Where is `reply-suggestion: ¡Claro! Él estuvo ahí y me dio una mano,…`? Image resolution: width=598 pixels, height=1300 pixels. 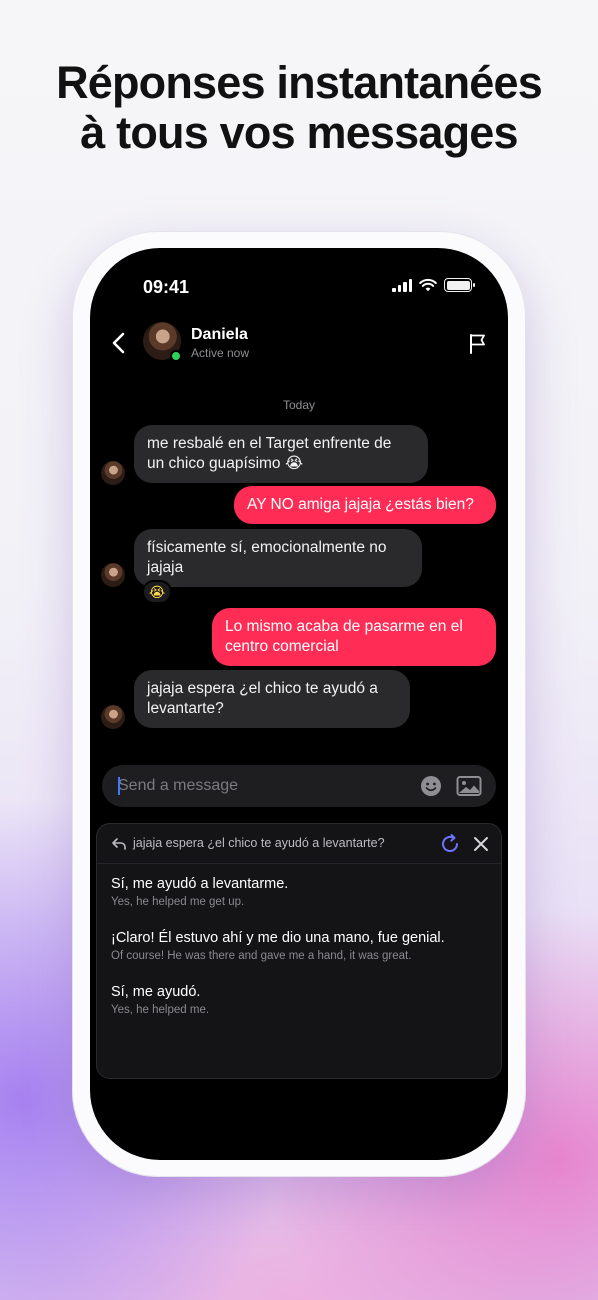 reply-suggestion: ¡Claro! Él estuvo ahí y me dio una mano,… is located at coordinates (301, 946).